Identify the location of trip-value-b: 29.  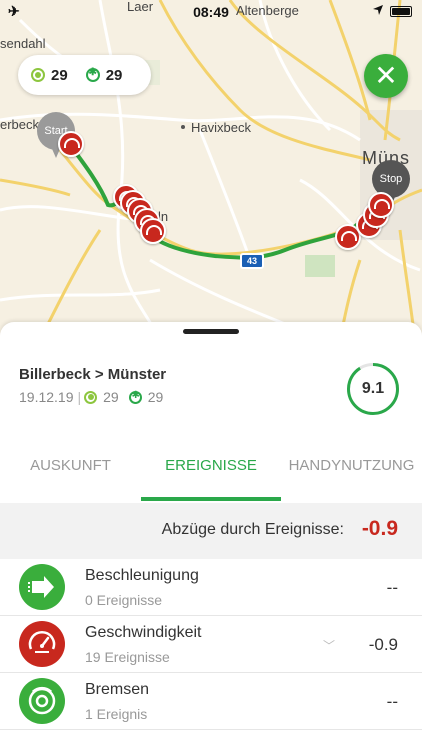
(155, 397).